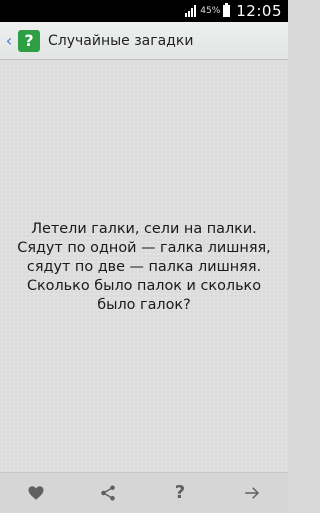 The image size is (320, 513). What do you see at coordinates (210, 11) in the screenshot?
I see `battery-percent: 45%` at bounding box center [210, 11].